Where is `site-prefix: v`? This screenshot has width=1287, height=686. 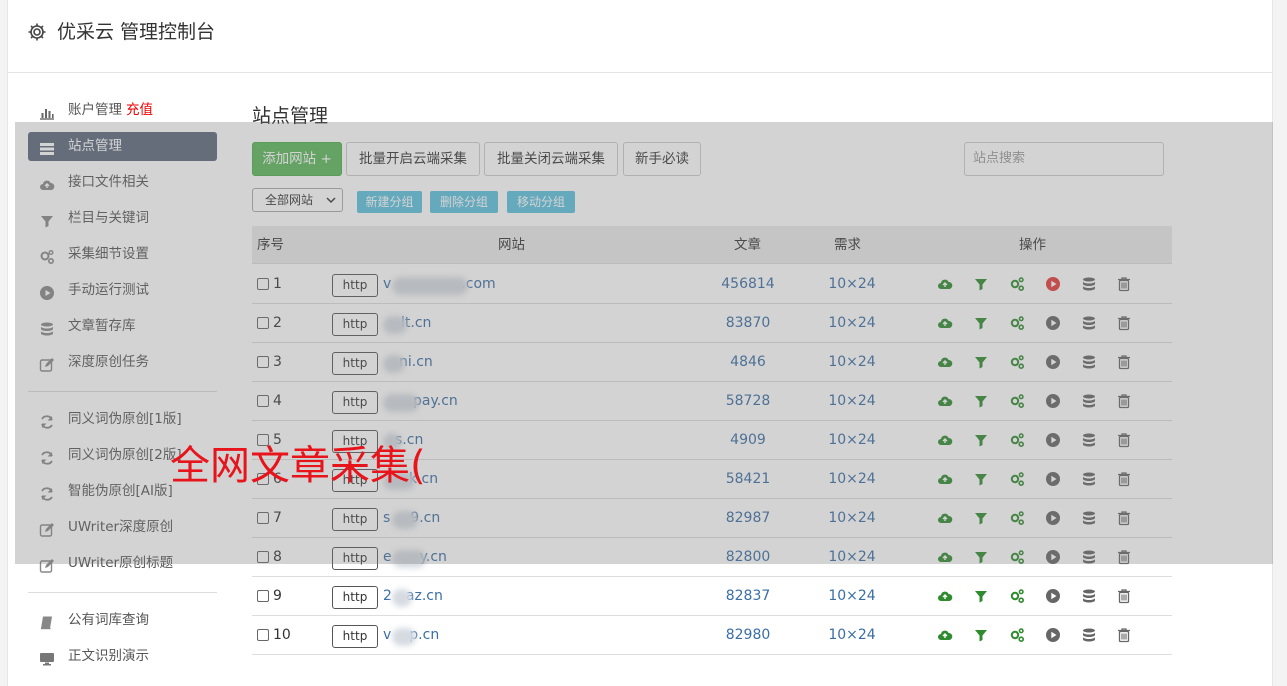
site-prefix: v is located at coordinates (387, 635).